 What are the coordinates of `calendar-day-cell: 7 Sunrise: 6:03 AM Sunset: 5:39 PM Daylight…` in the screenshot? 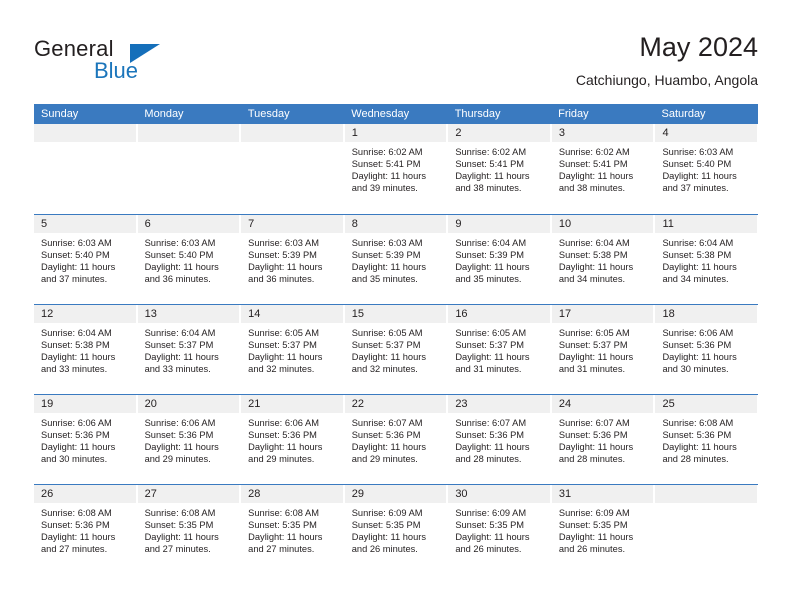 It's located at (293, 259).